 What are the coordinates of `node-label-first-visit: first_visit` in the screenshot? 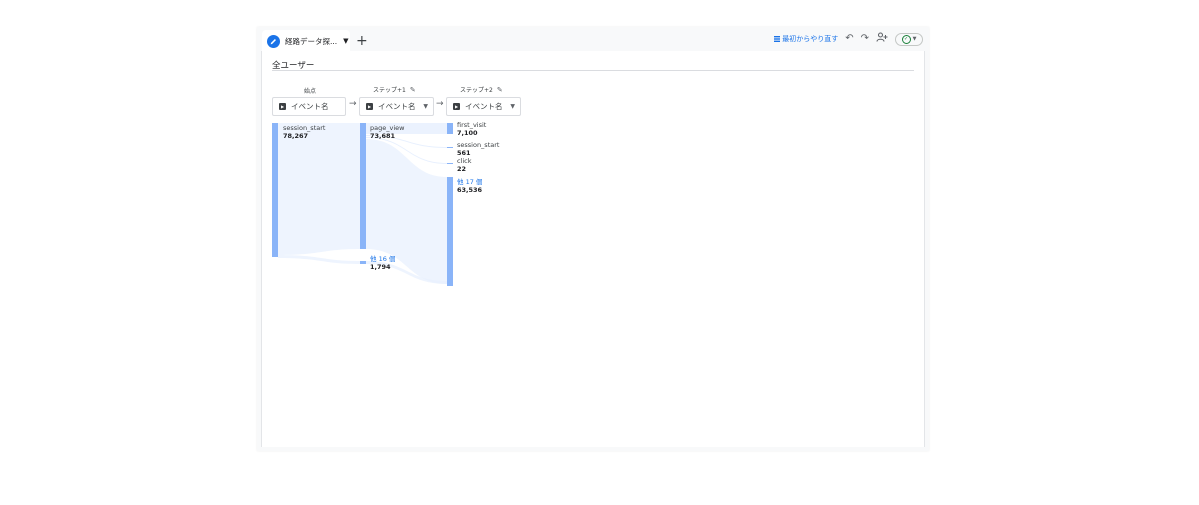 It's located at (472, 125).